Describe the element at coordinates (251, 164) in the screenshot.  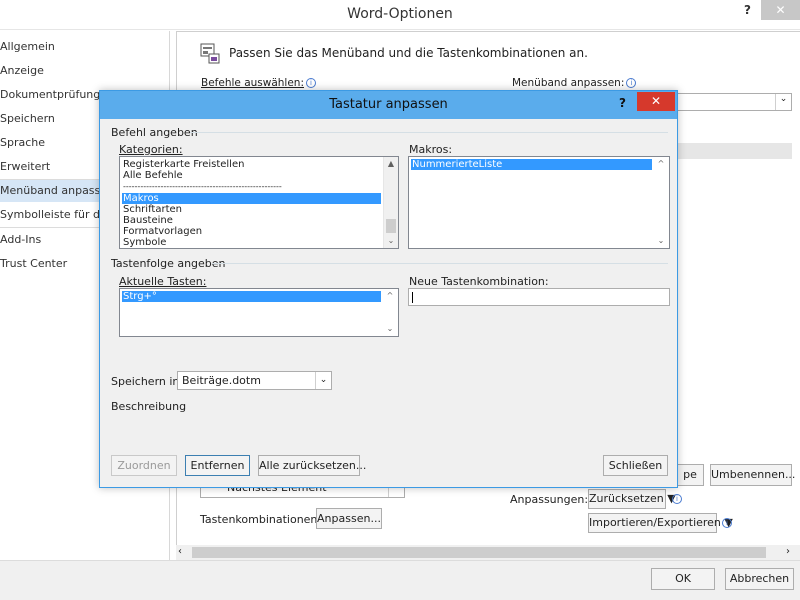
I see `list-item: Registerkarte Freistellen` at that location.